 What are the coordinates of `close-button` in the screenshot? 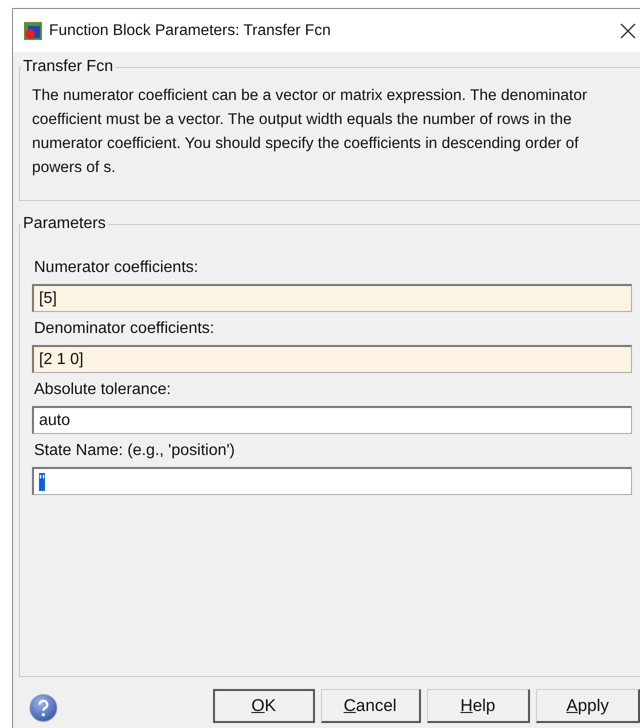 It's located at (628, 30).